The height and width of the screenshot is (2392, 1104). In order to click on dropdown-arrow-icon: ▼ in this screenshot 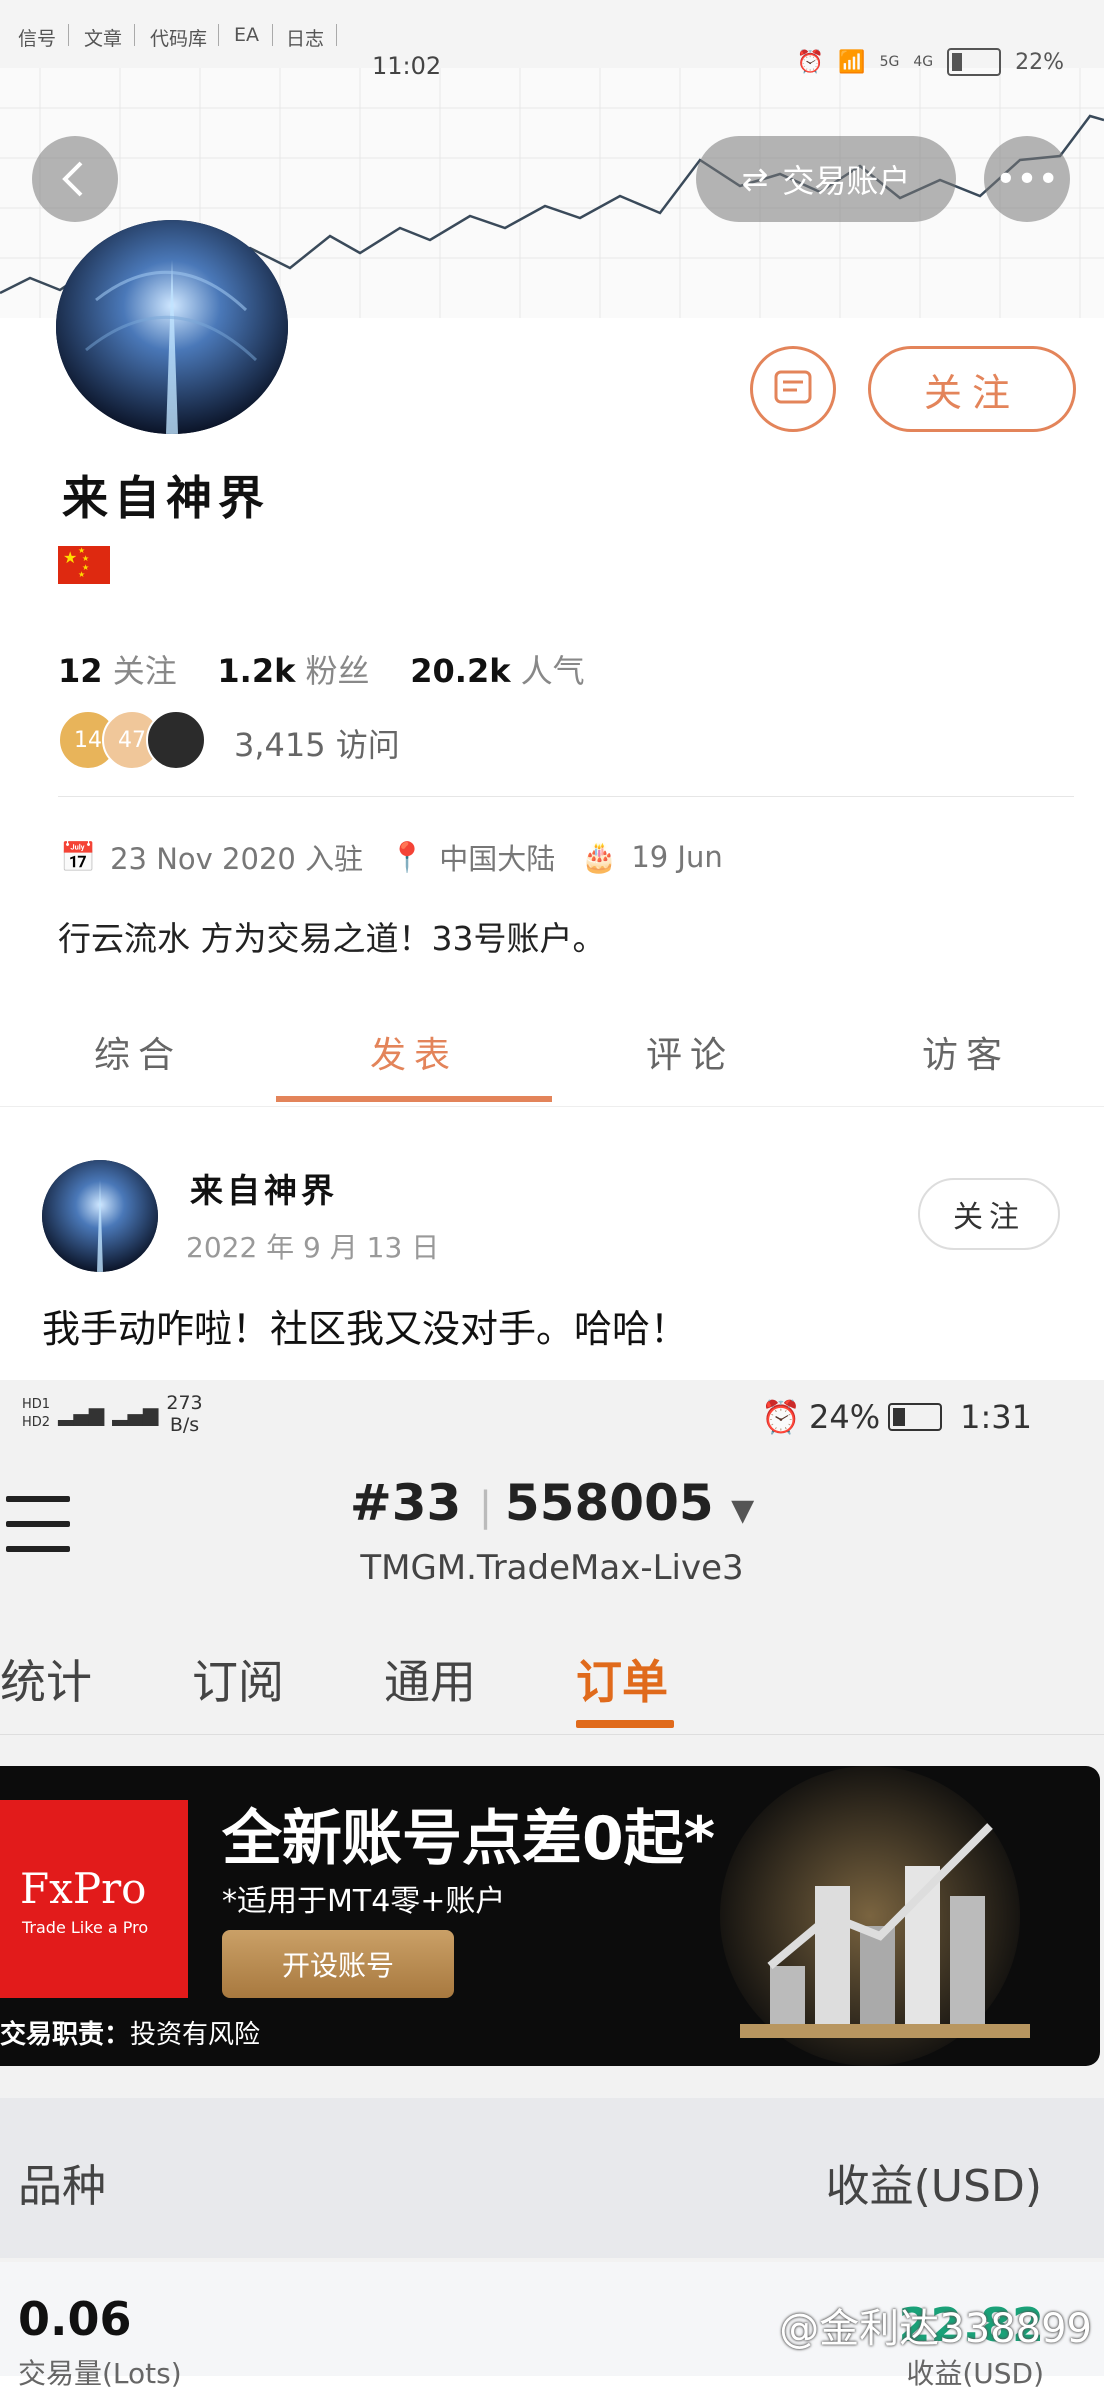, I will do `click(743, 1510)`.